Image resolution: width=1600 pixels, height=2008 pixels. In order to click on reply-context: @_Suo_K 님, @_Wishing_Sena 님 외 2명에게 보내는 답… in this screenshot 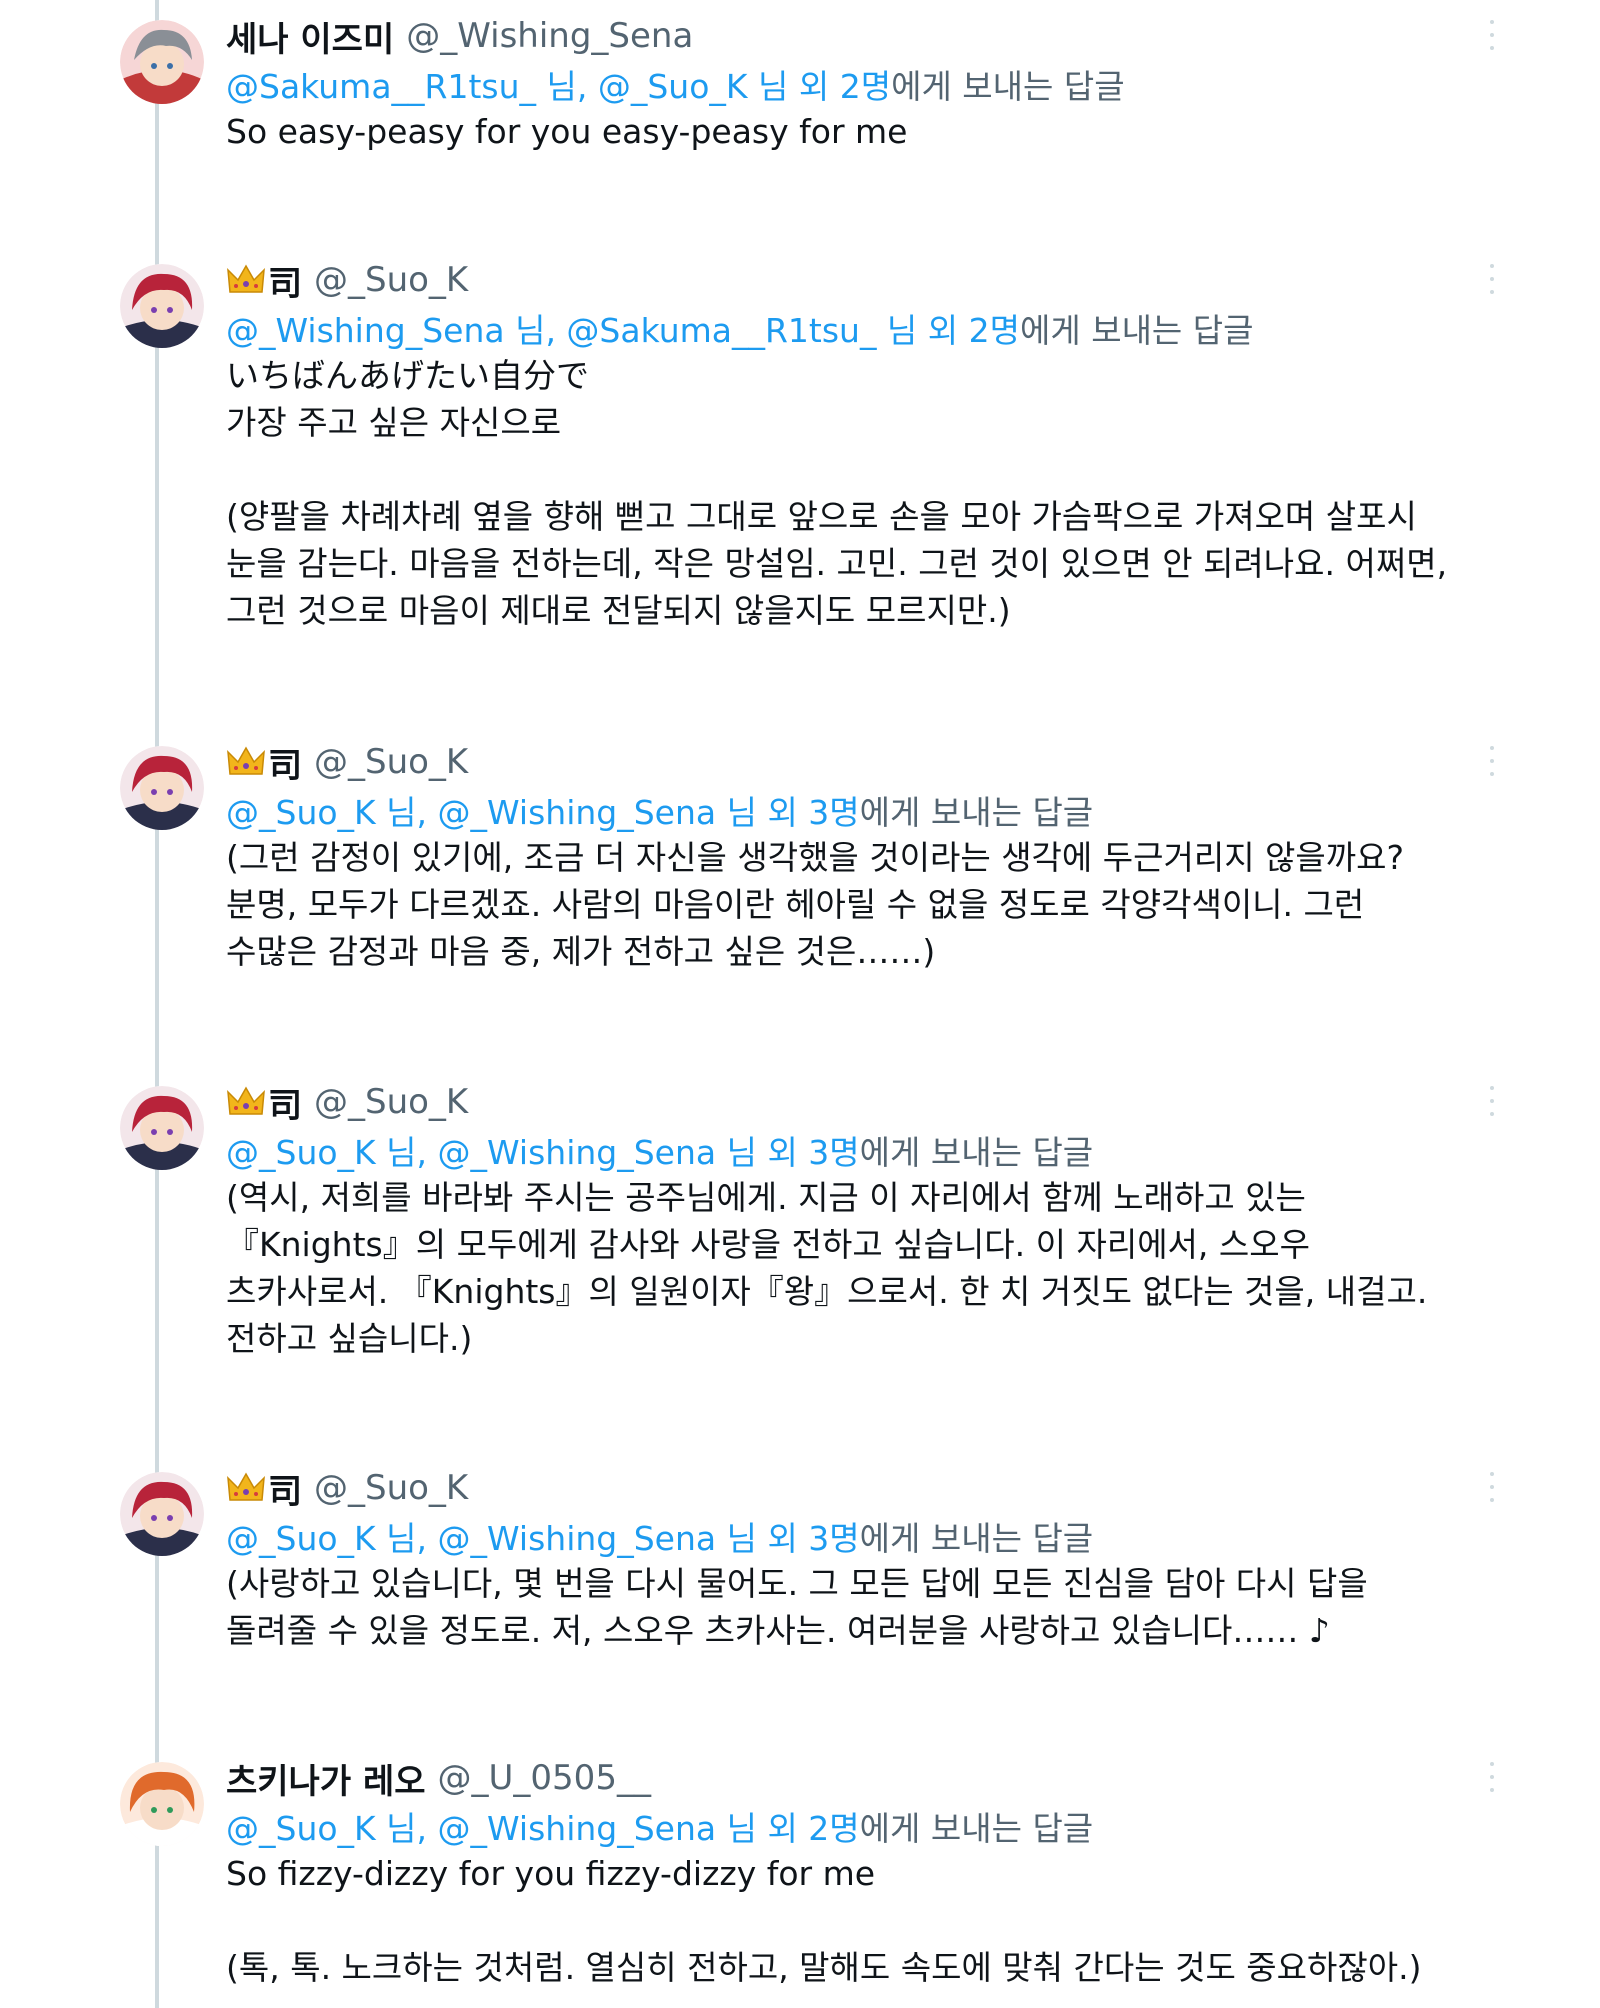, I will do `click(659, 1826)`.